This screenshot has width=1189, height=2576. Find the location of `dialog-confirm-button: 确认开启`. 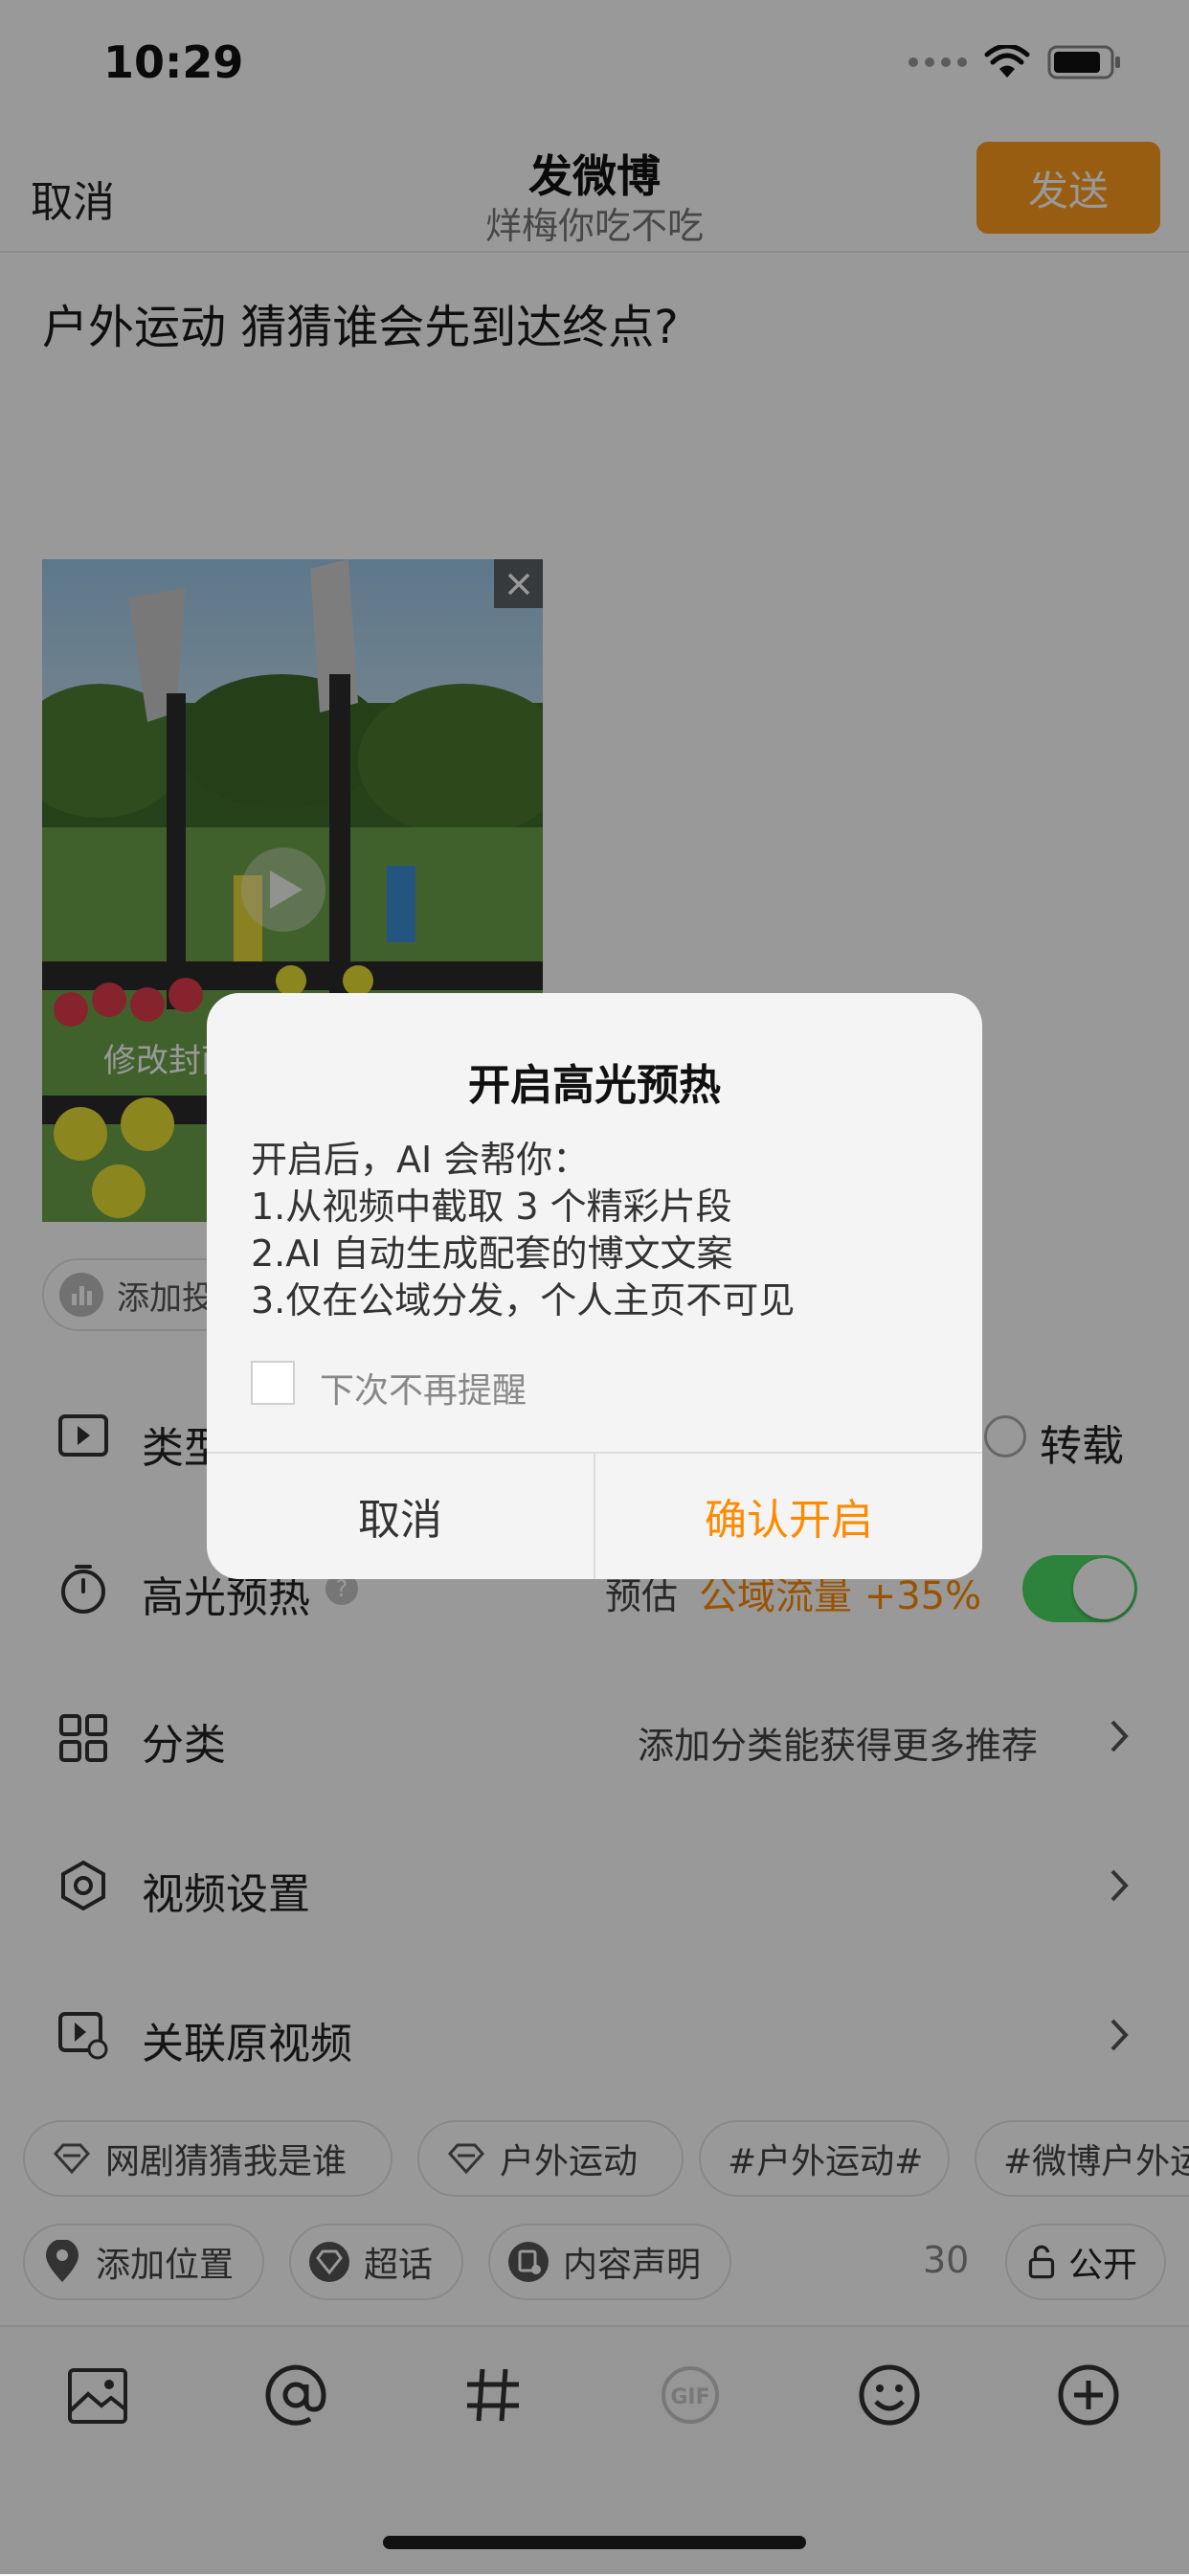

dialog-confirm-button: 确认开启 is located at coordinates (788, 1515).